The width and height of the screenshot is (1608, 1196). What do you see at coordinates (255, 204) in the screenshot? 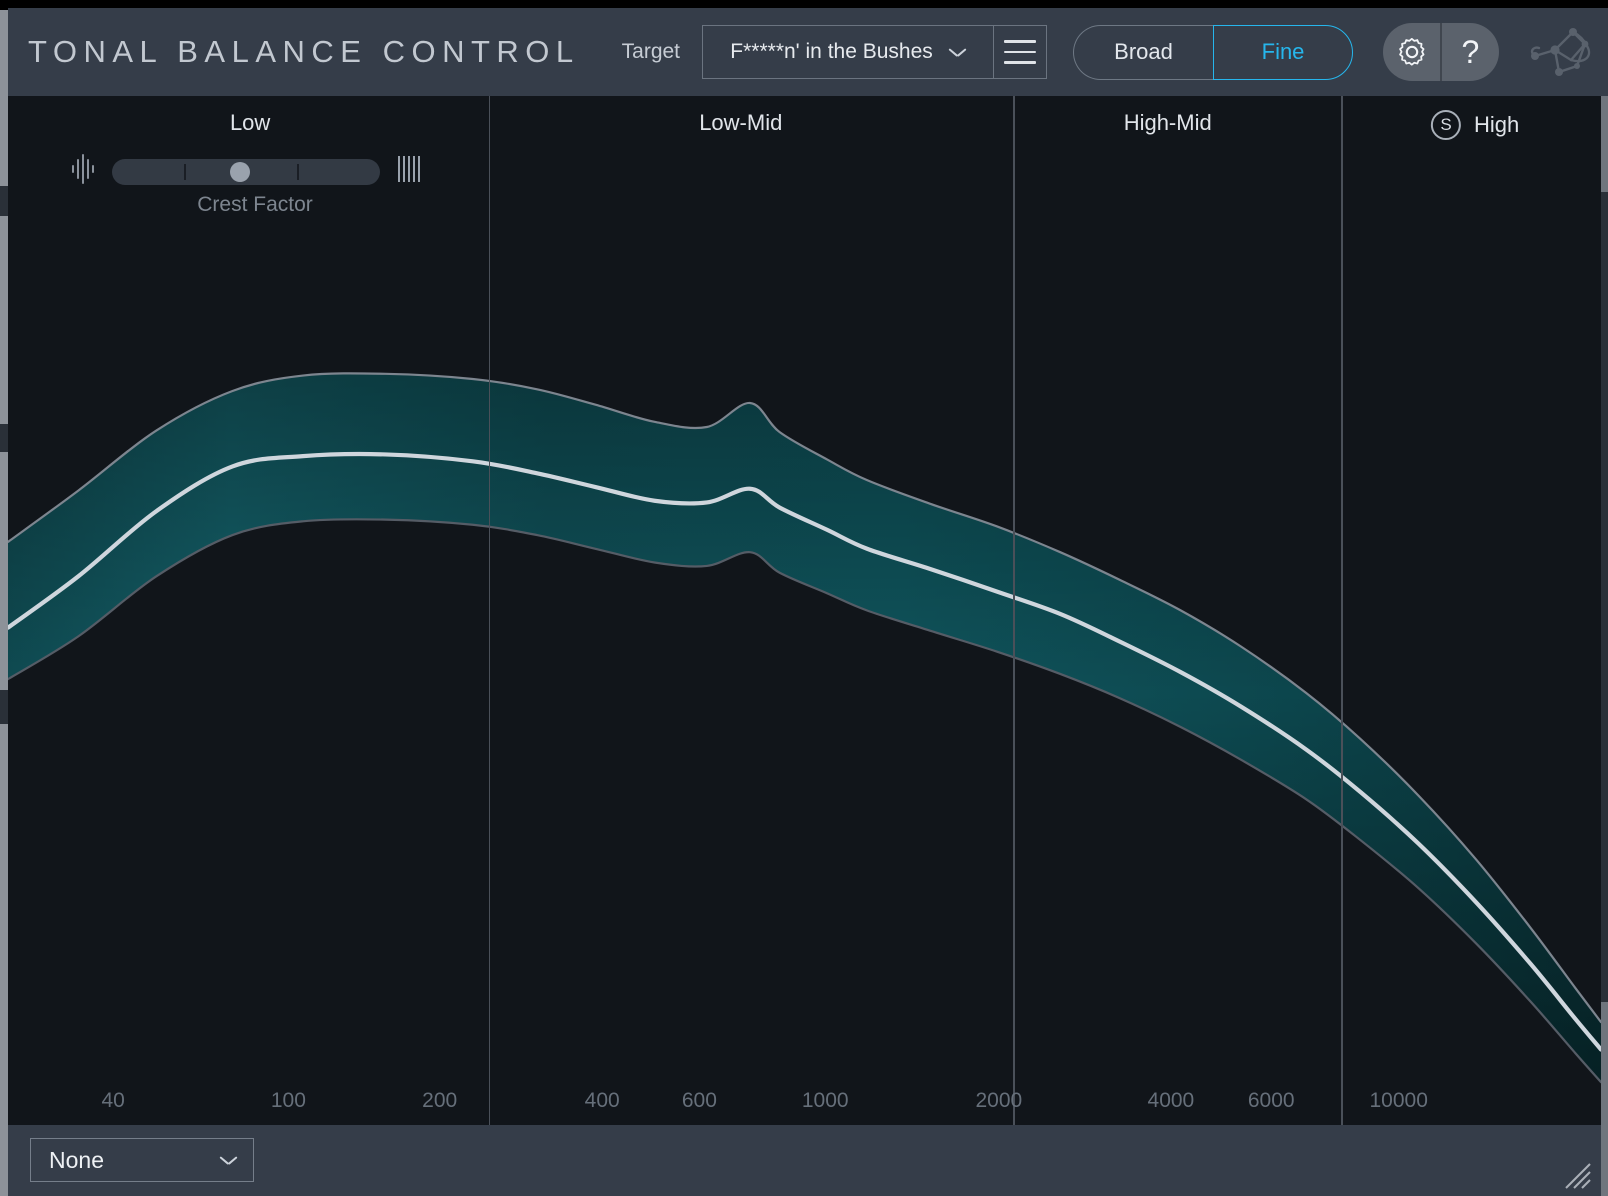
I see `crest-factor-label: Crest Factor` at bounding box center [255, 204].